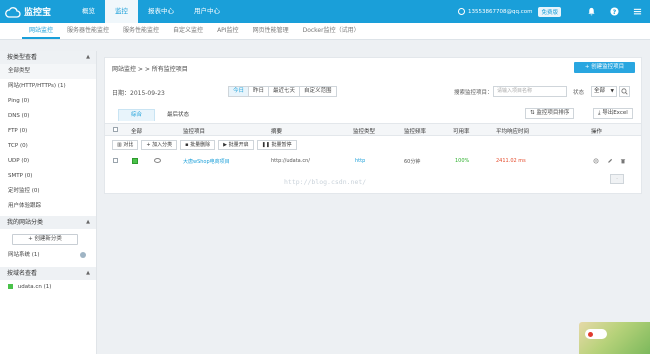  I want to click on sidebar-item-http: 网站(HTTP/HTTPs) (1), so click(48, 86).